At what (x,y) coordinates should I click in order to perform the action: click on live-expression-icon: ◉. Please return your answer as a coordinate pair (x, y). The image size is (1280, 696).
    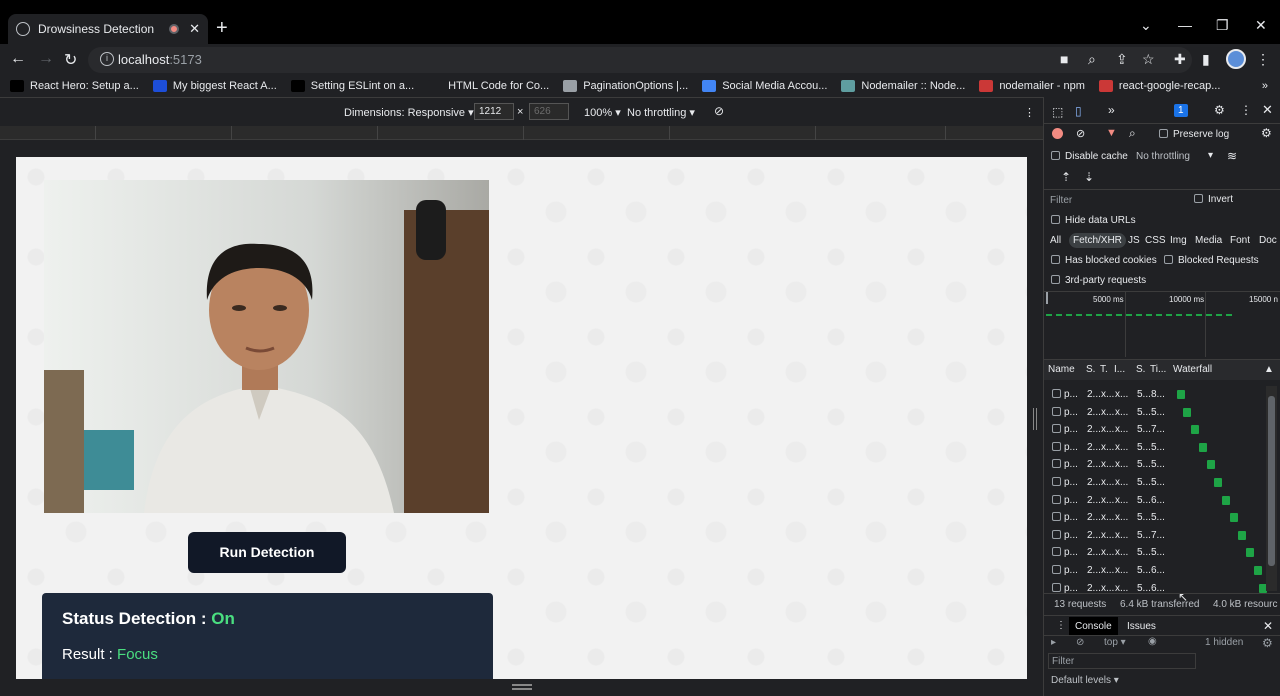
    Looking at the image, I should click on (1152, 641).